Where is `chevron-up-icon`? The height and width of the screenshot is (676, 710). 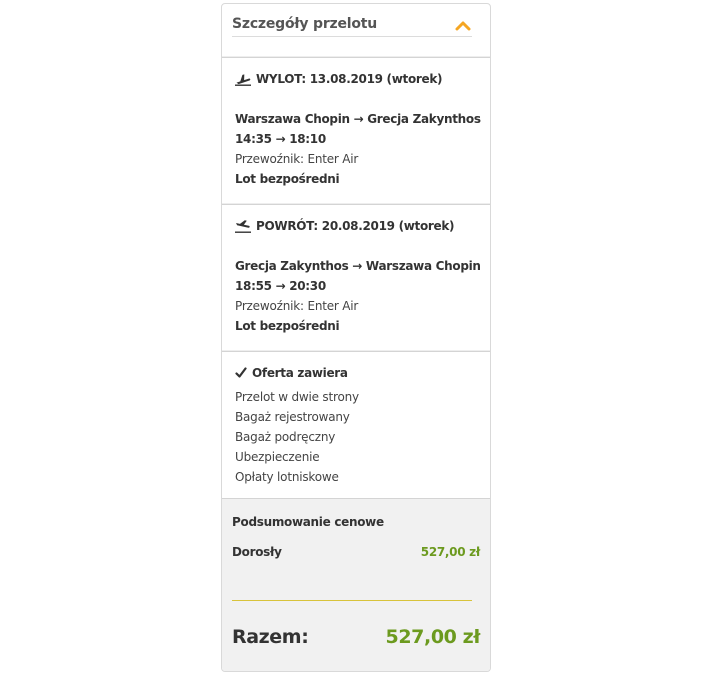 chevron-up-icon is located at coordinates (463, 25).